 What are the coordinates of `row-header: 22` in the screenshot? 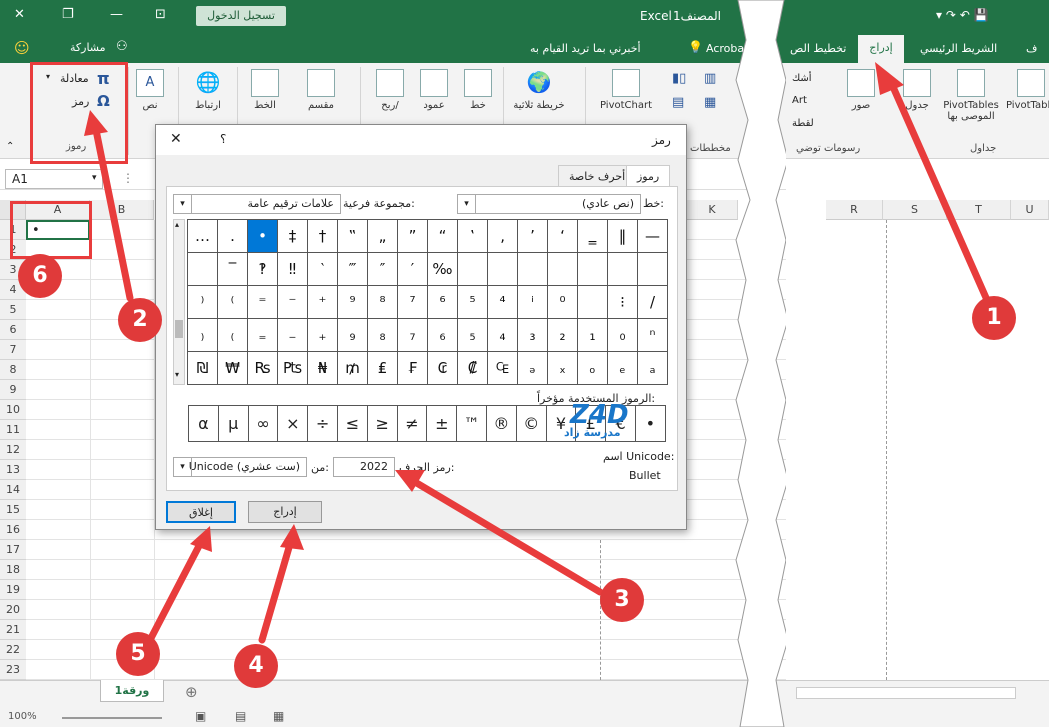 It's located at (13, 650).